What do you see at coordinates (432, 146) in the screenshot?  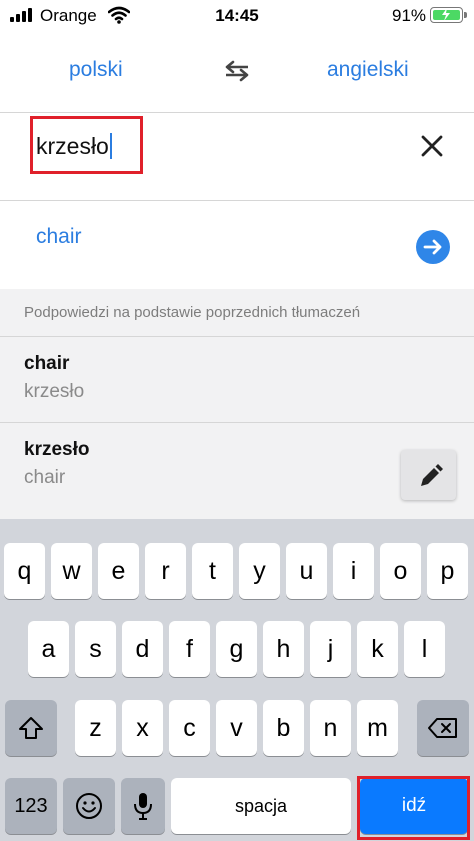 I see `close-icon` at bounding box center [432, 146].